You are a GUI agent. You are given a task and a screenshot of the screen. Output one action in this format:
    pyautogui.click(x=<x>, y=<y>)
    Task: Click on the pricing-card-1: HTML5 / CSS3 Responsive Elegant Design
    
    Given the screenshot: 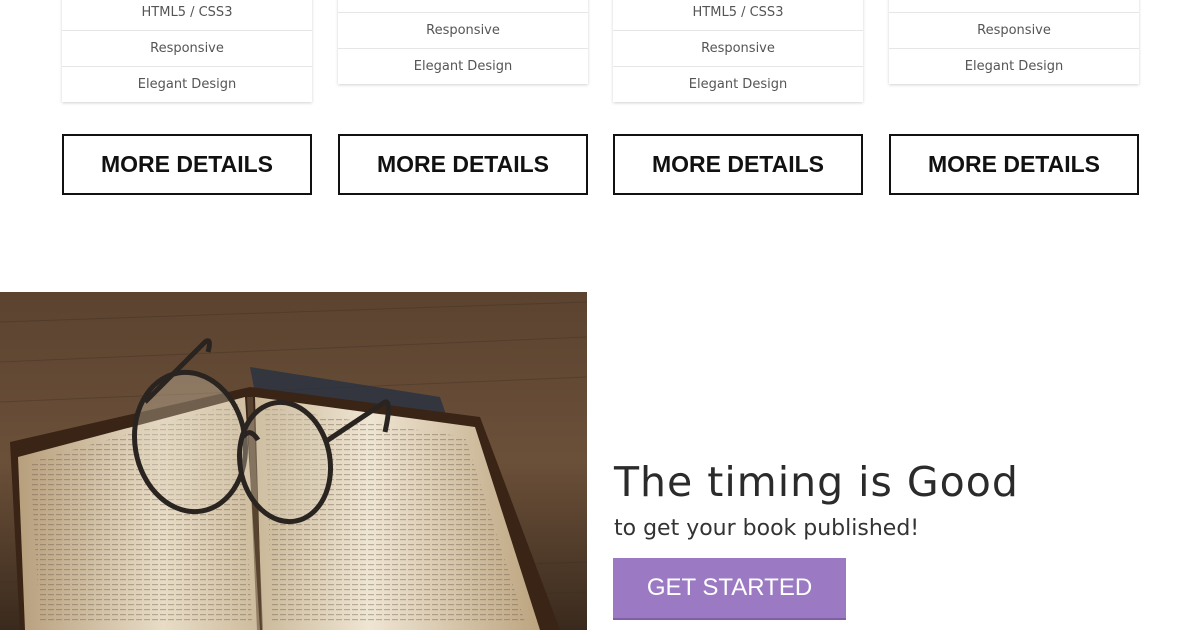 What is the action you would take?
    pyautogui.click(x=187, y=51)
    